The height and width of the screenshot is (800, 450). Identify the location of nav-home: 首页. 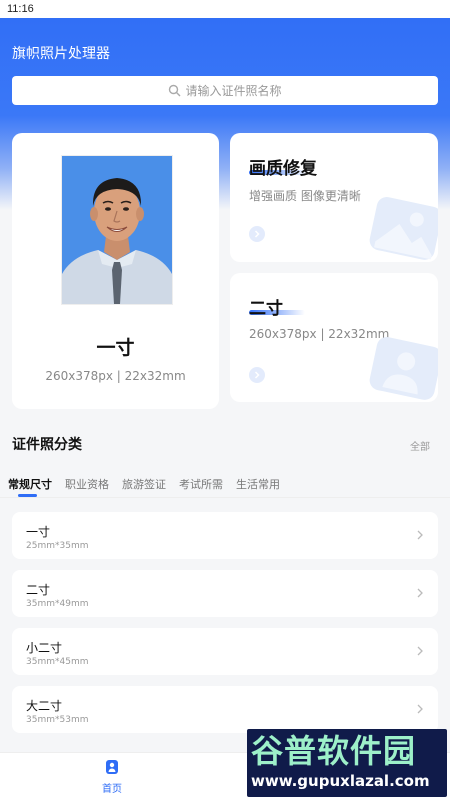
(112, 779).